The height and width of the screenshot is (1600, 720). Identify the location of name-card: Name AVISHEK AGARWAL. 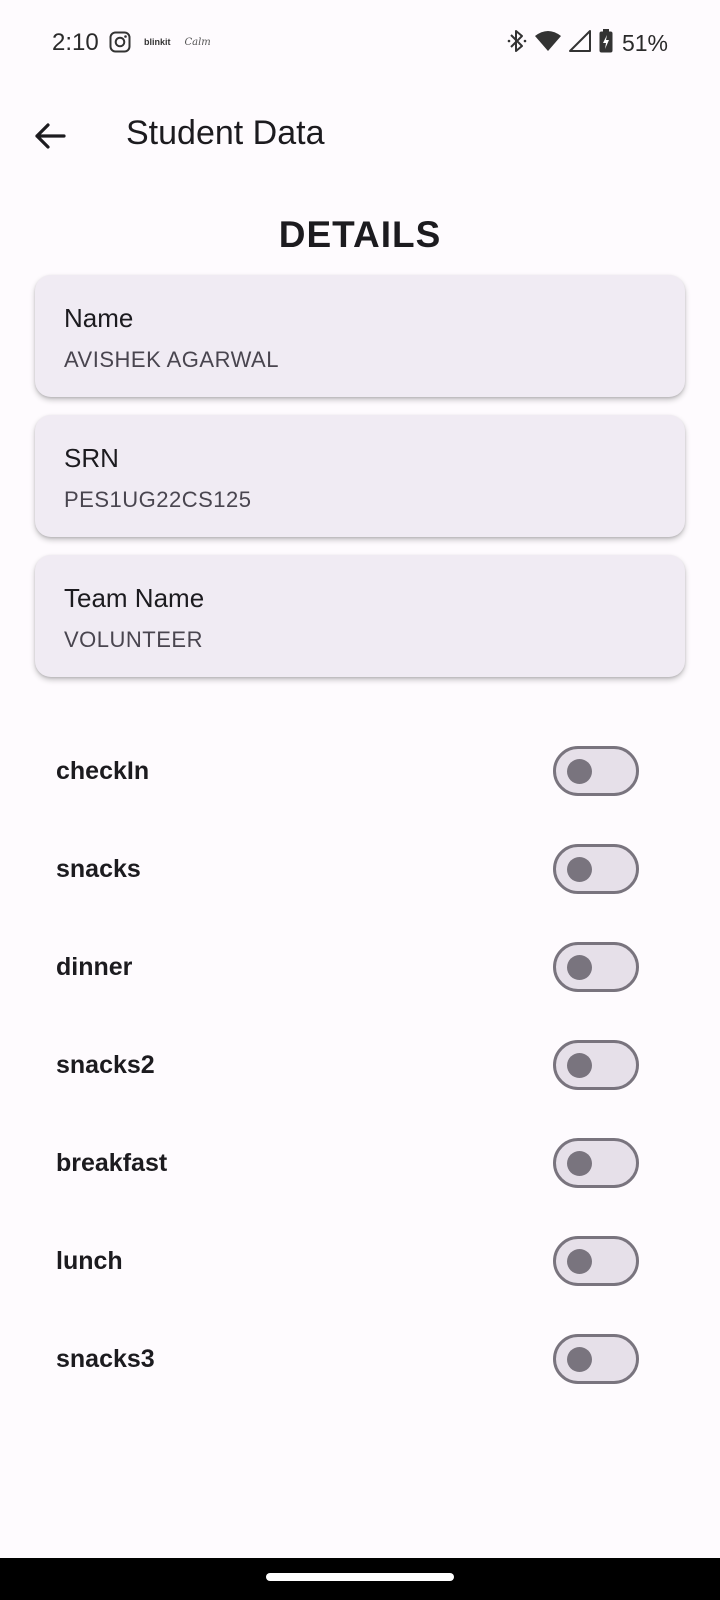
(360, 336).